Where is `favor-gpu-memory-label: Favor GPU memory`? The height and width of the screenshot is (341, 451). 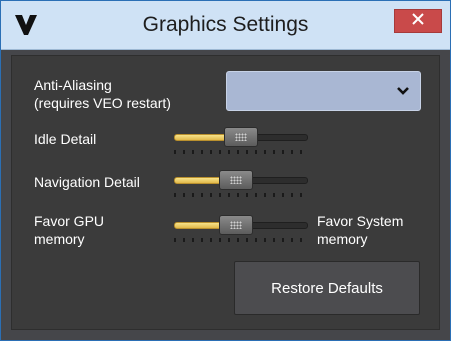
favor-gpu-memory-label: Favor GPU memory is located at coordinates (69, 230).